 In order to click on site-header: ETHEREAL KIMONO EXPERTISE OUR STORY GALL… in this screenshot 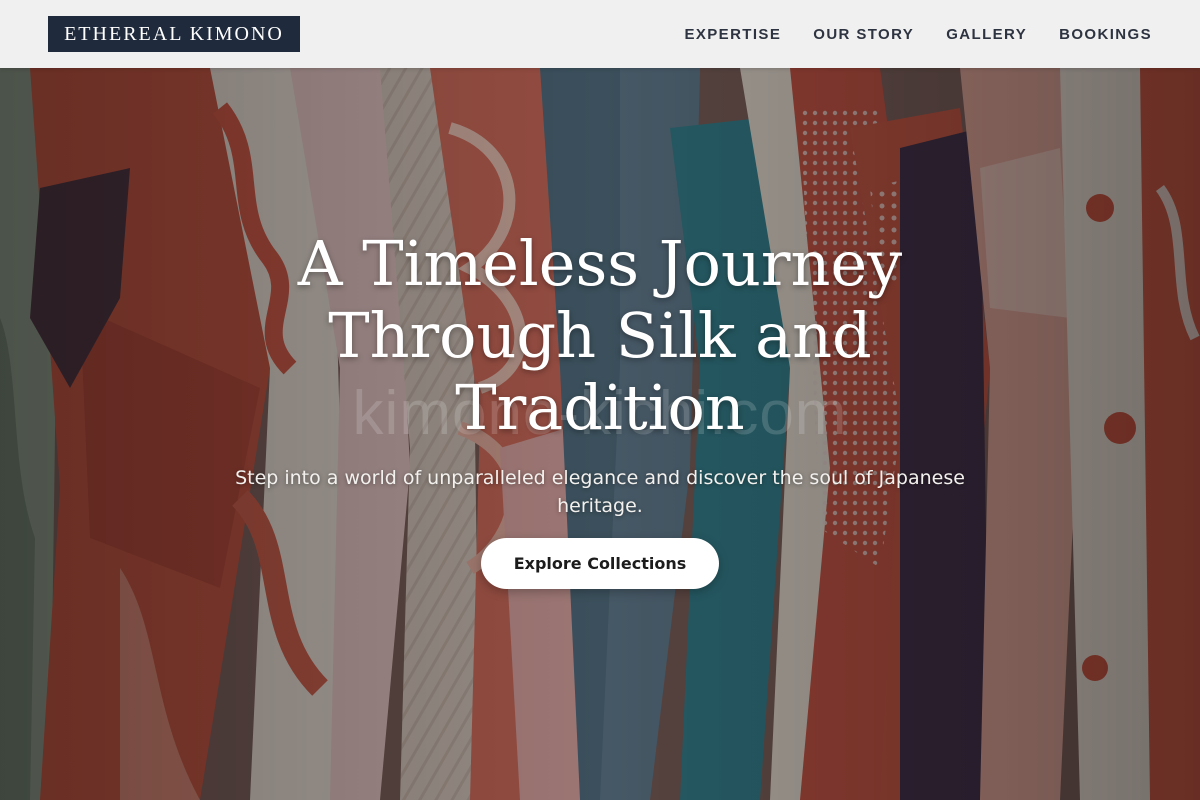, I will do `click(600, 34)`.